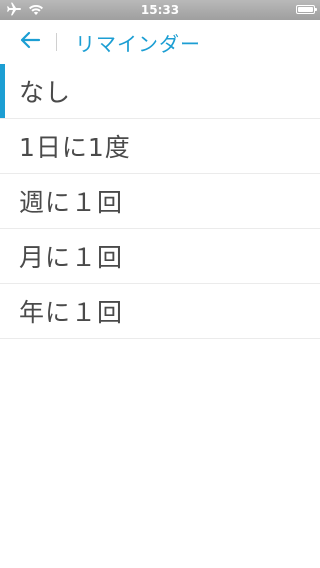  I want to click on status-time: 15:33, so click(160, 10).